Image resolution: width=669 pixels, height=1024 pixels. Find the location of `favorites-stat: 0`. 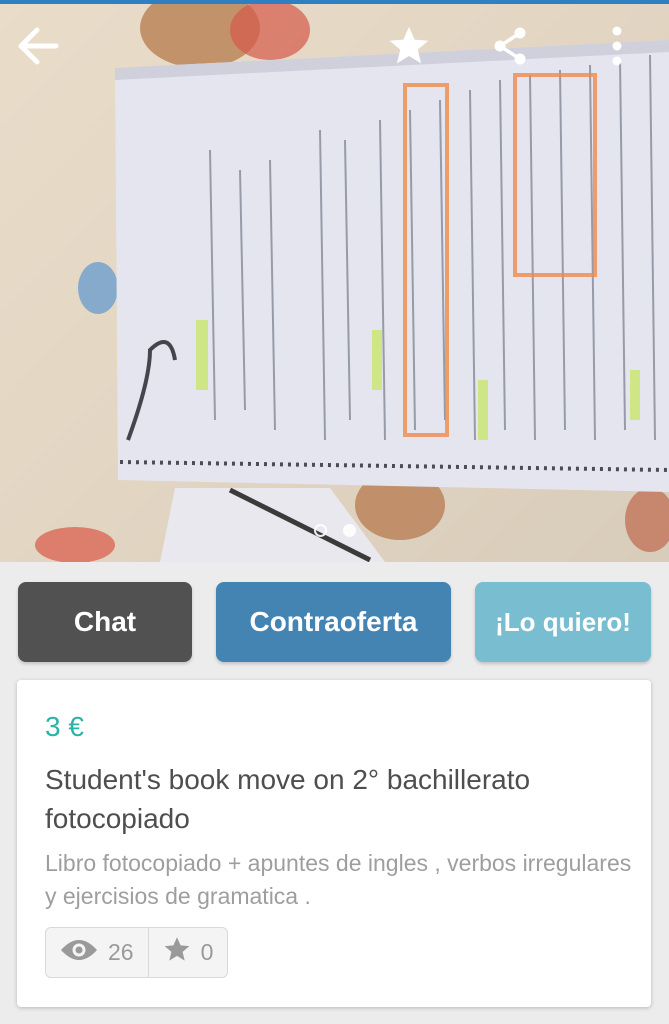

favorites-stat: 0 is located at coordinates (187, 952).